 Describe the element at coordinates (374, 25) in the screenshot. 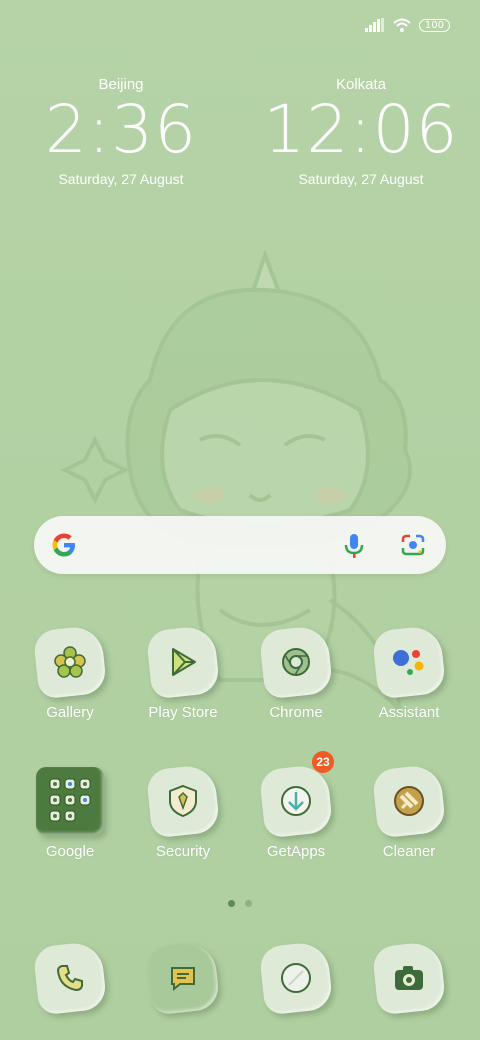

I see `signal-icon` at that location.